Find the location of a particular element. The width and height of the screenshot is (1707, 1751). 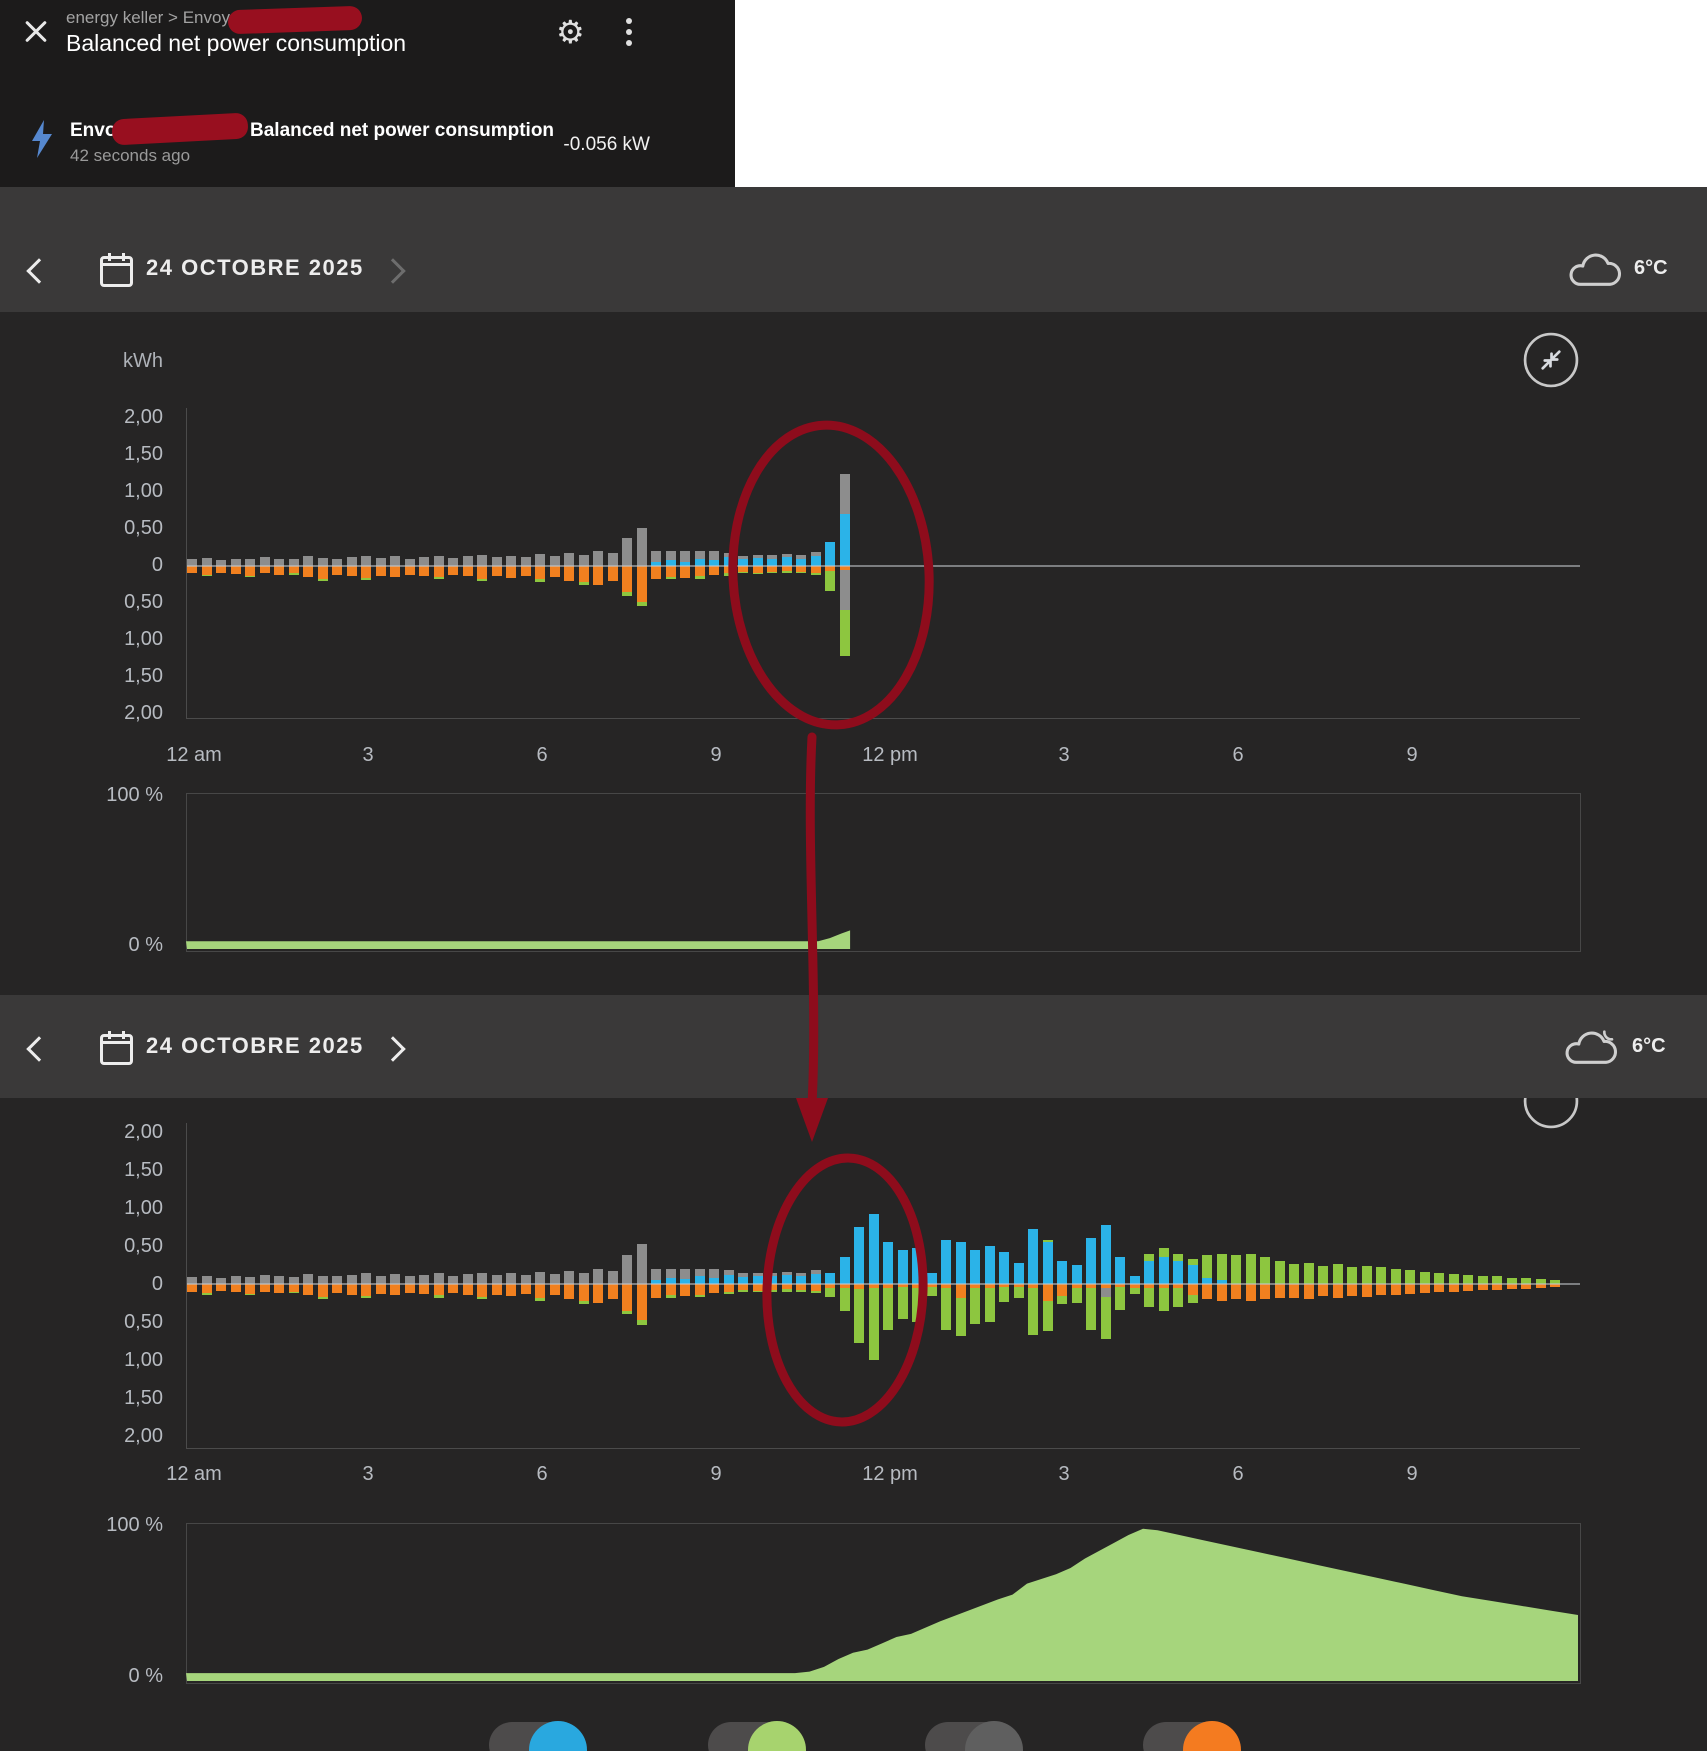

temperature-label-1: 6°C is located at coordinates (1651, 268).